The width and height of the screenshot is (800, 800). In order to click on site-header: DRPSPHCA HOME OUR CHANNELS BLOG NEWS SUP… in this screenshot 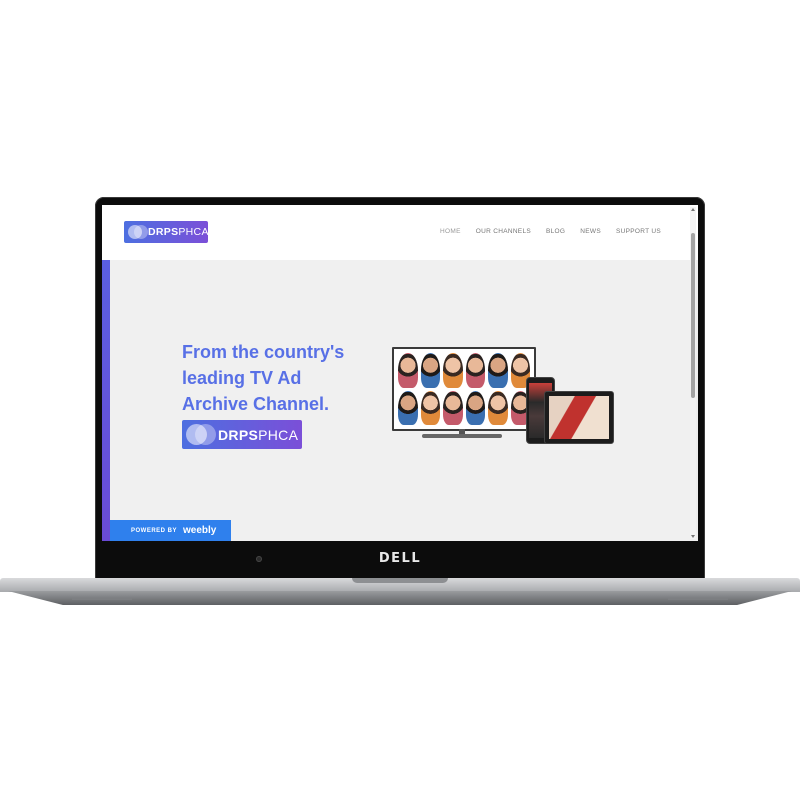, I will do `click(400, 232)`.